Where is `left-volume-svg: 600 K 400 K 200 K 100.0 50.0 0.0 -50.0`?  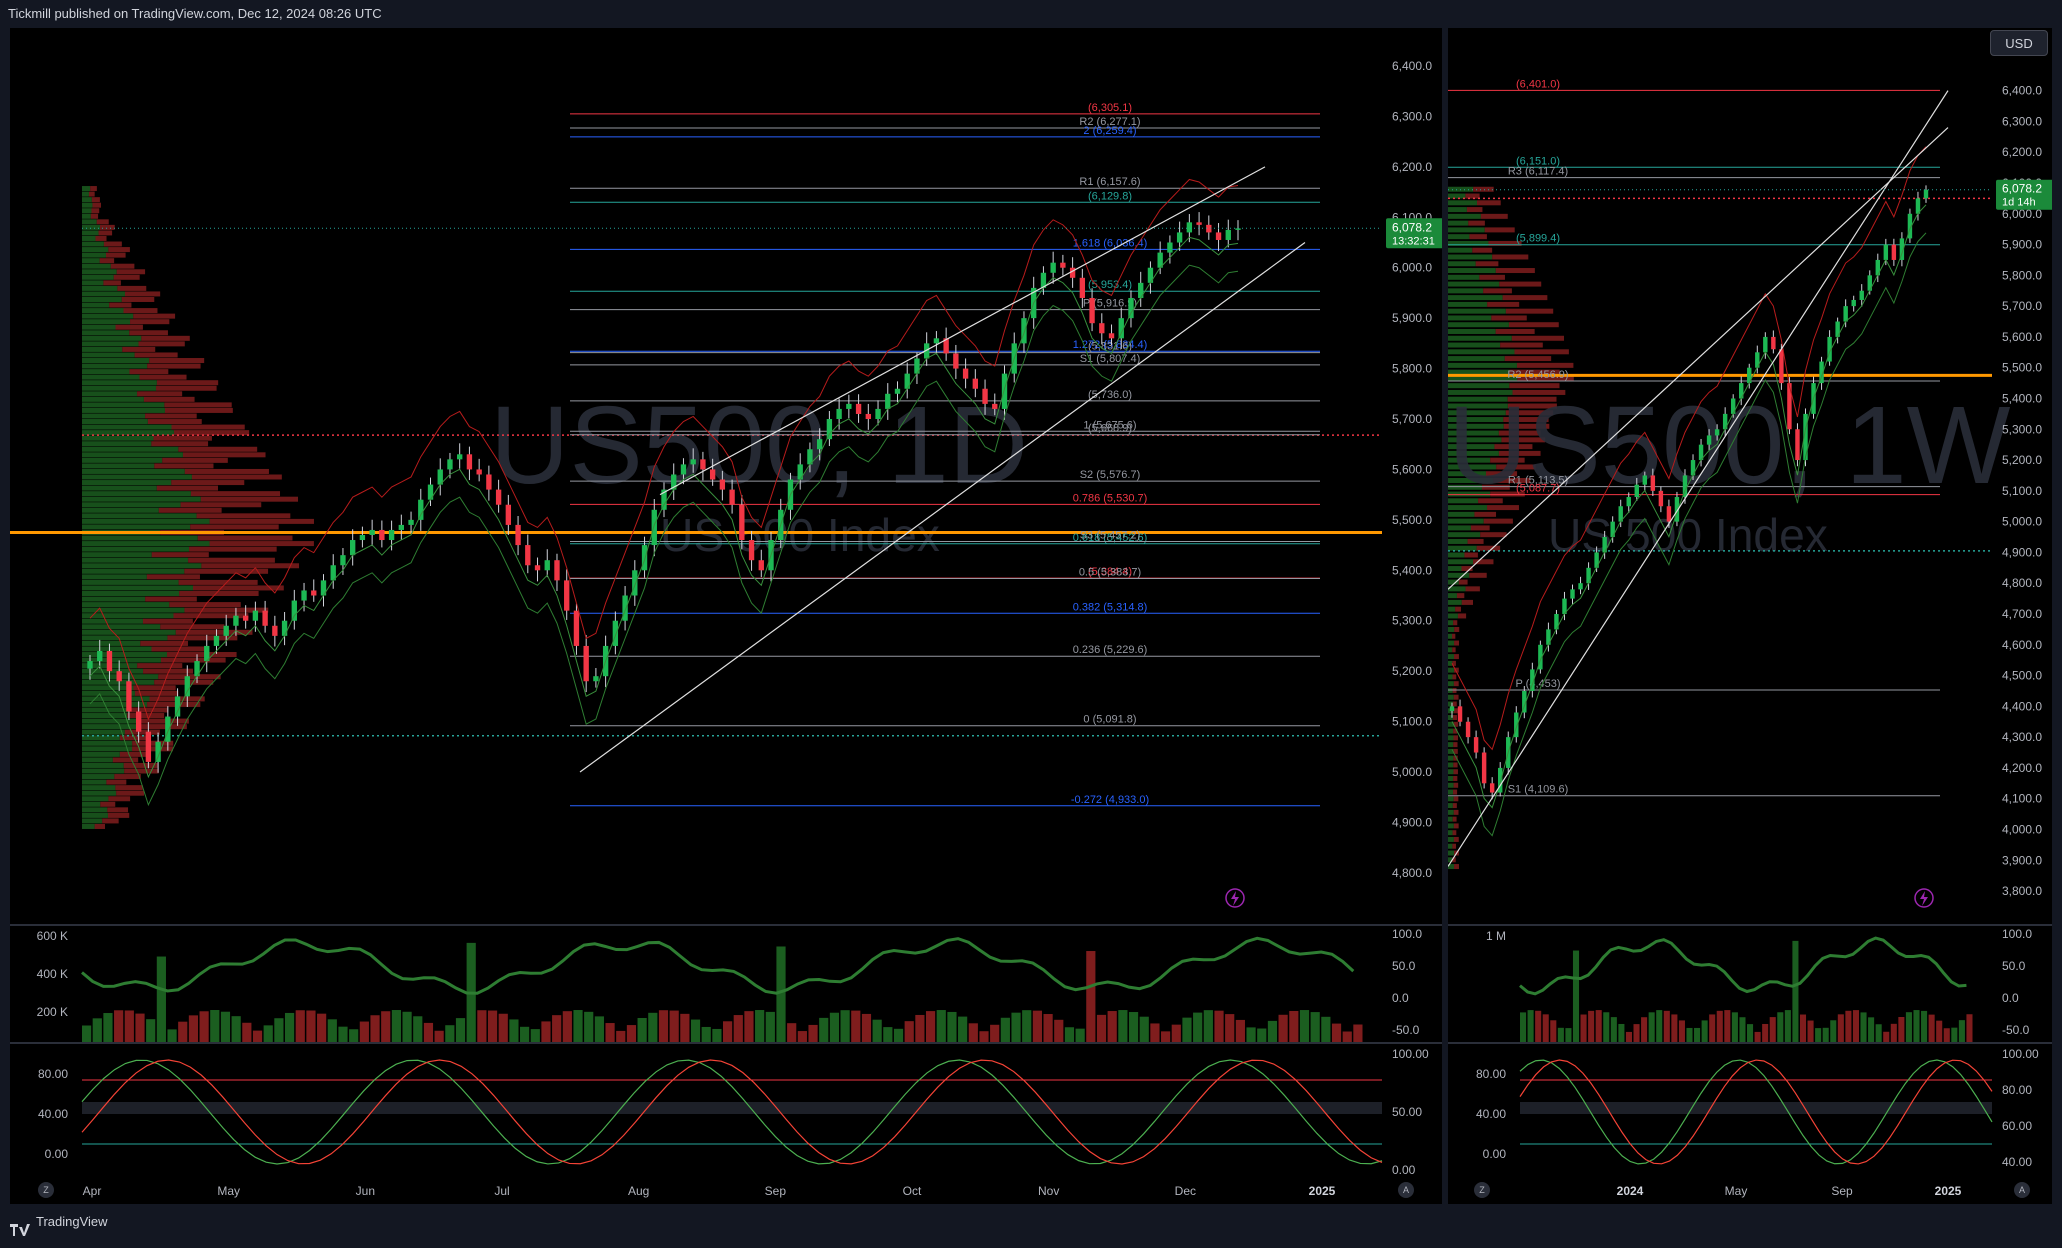
left-volume-svg: 600 K 400 K 200 K 100.0 50.0 0.0 -50.0 is located at coordinates (729, 984).